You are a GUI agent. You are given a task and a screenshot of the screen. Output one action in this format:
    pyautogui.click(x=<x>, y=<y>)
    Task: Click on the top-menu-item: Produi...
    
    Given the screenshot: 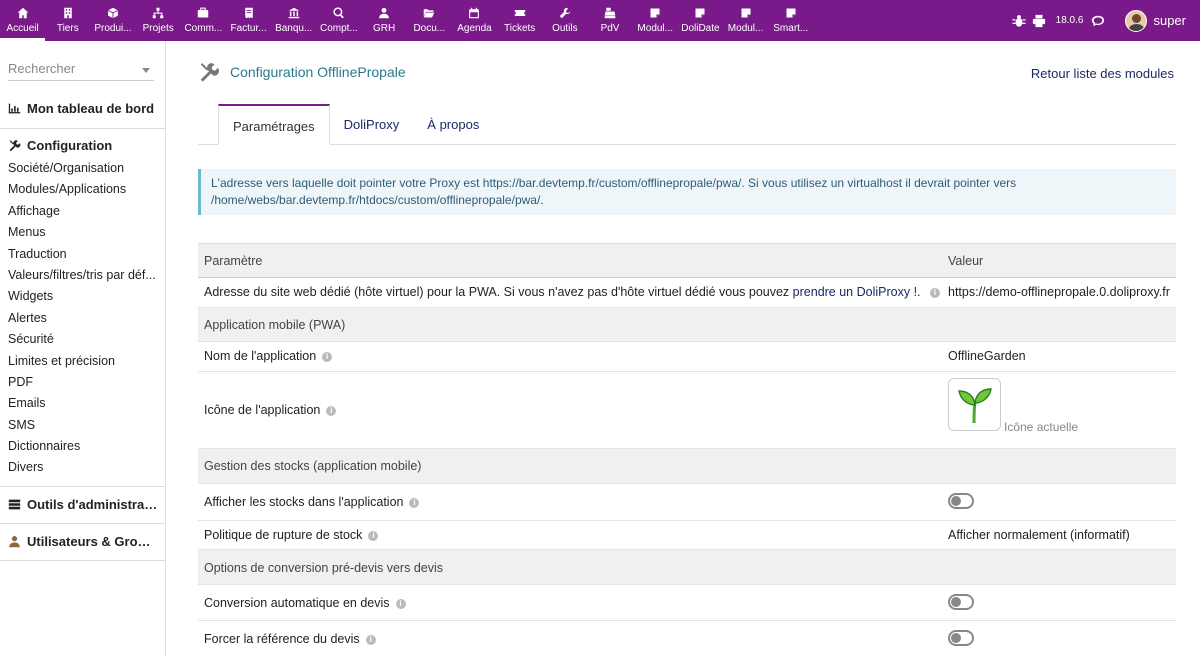 What is the action you would take?
    pyautogui.click(x=112, y=20)
    